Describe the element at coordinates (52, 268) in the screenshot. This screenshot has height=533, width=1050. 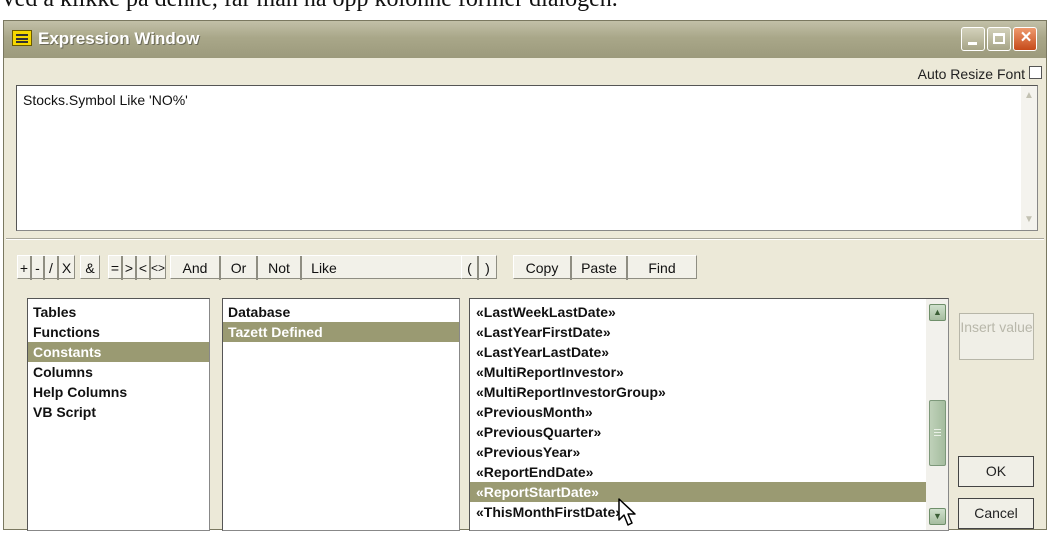
I see `divide-button: /` at that location.